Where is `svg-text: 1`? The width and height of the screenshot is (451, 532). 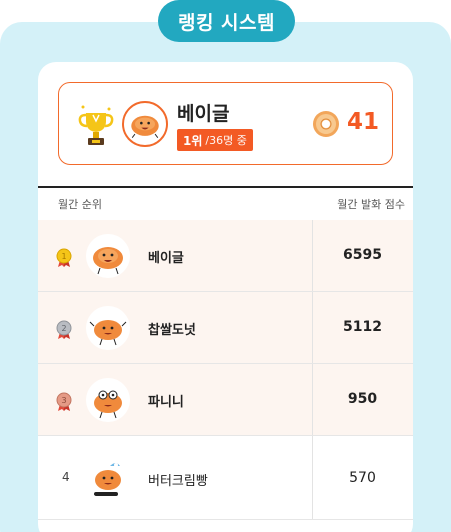 svg-text: 1 is located at coordinates (63, 256).